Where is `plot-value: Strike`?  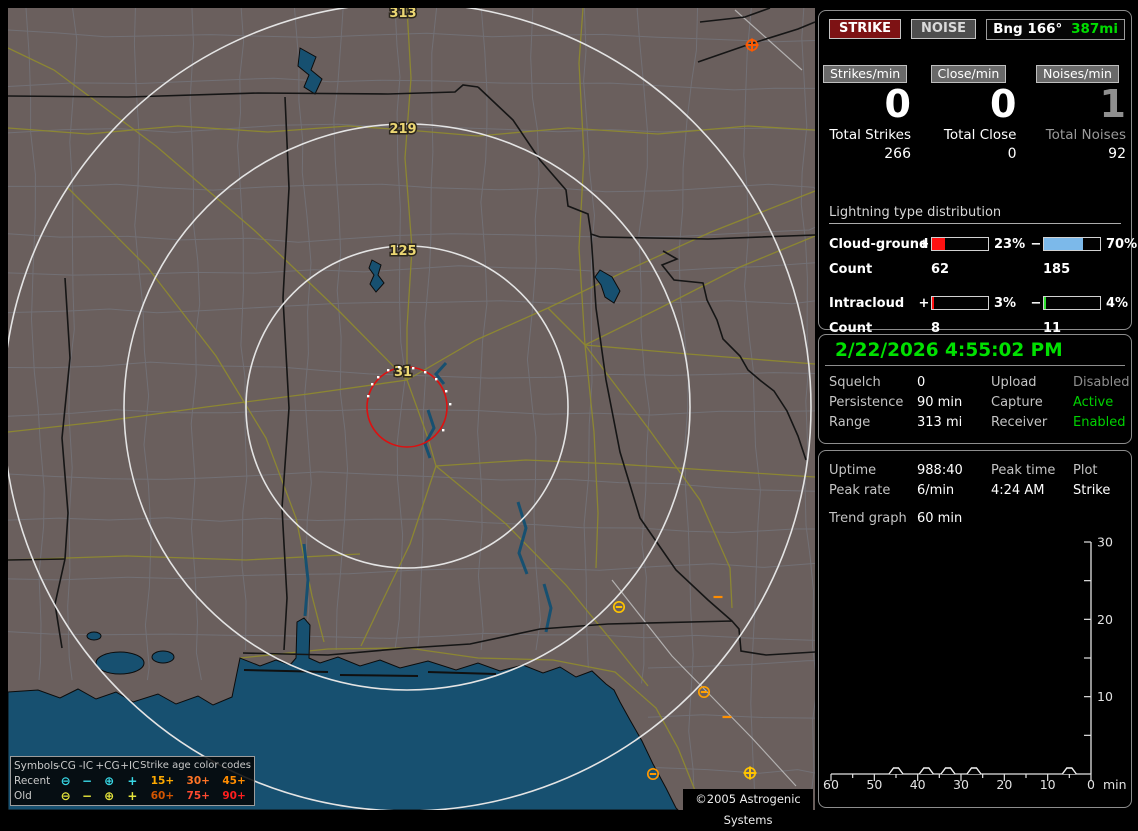
plot-value: Strike is located at coordinates (1092, 490).